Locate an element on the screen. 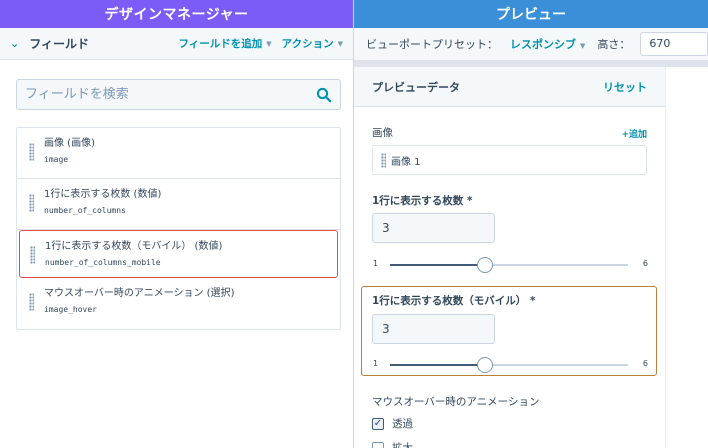 This screenshot has height=448, width=708. add-field-dropdown: フィールドを追加 ▼ is located at coordinates (224, 43).